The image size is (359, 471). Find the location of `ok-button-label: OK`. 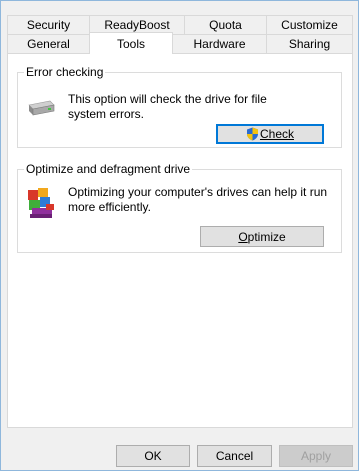

ok-button-label: OK is located at coordinates (153, 456).